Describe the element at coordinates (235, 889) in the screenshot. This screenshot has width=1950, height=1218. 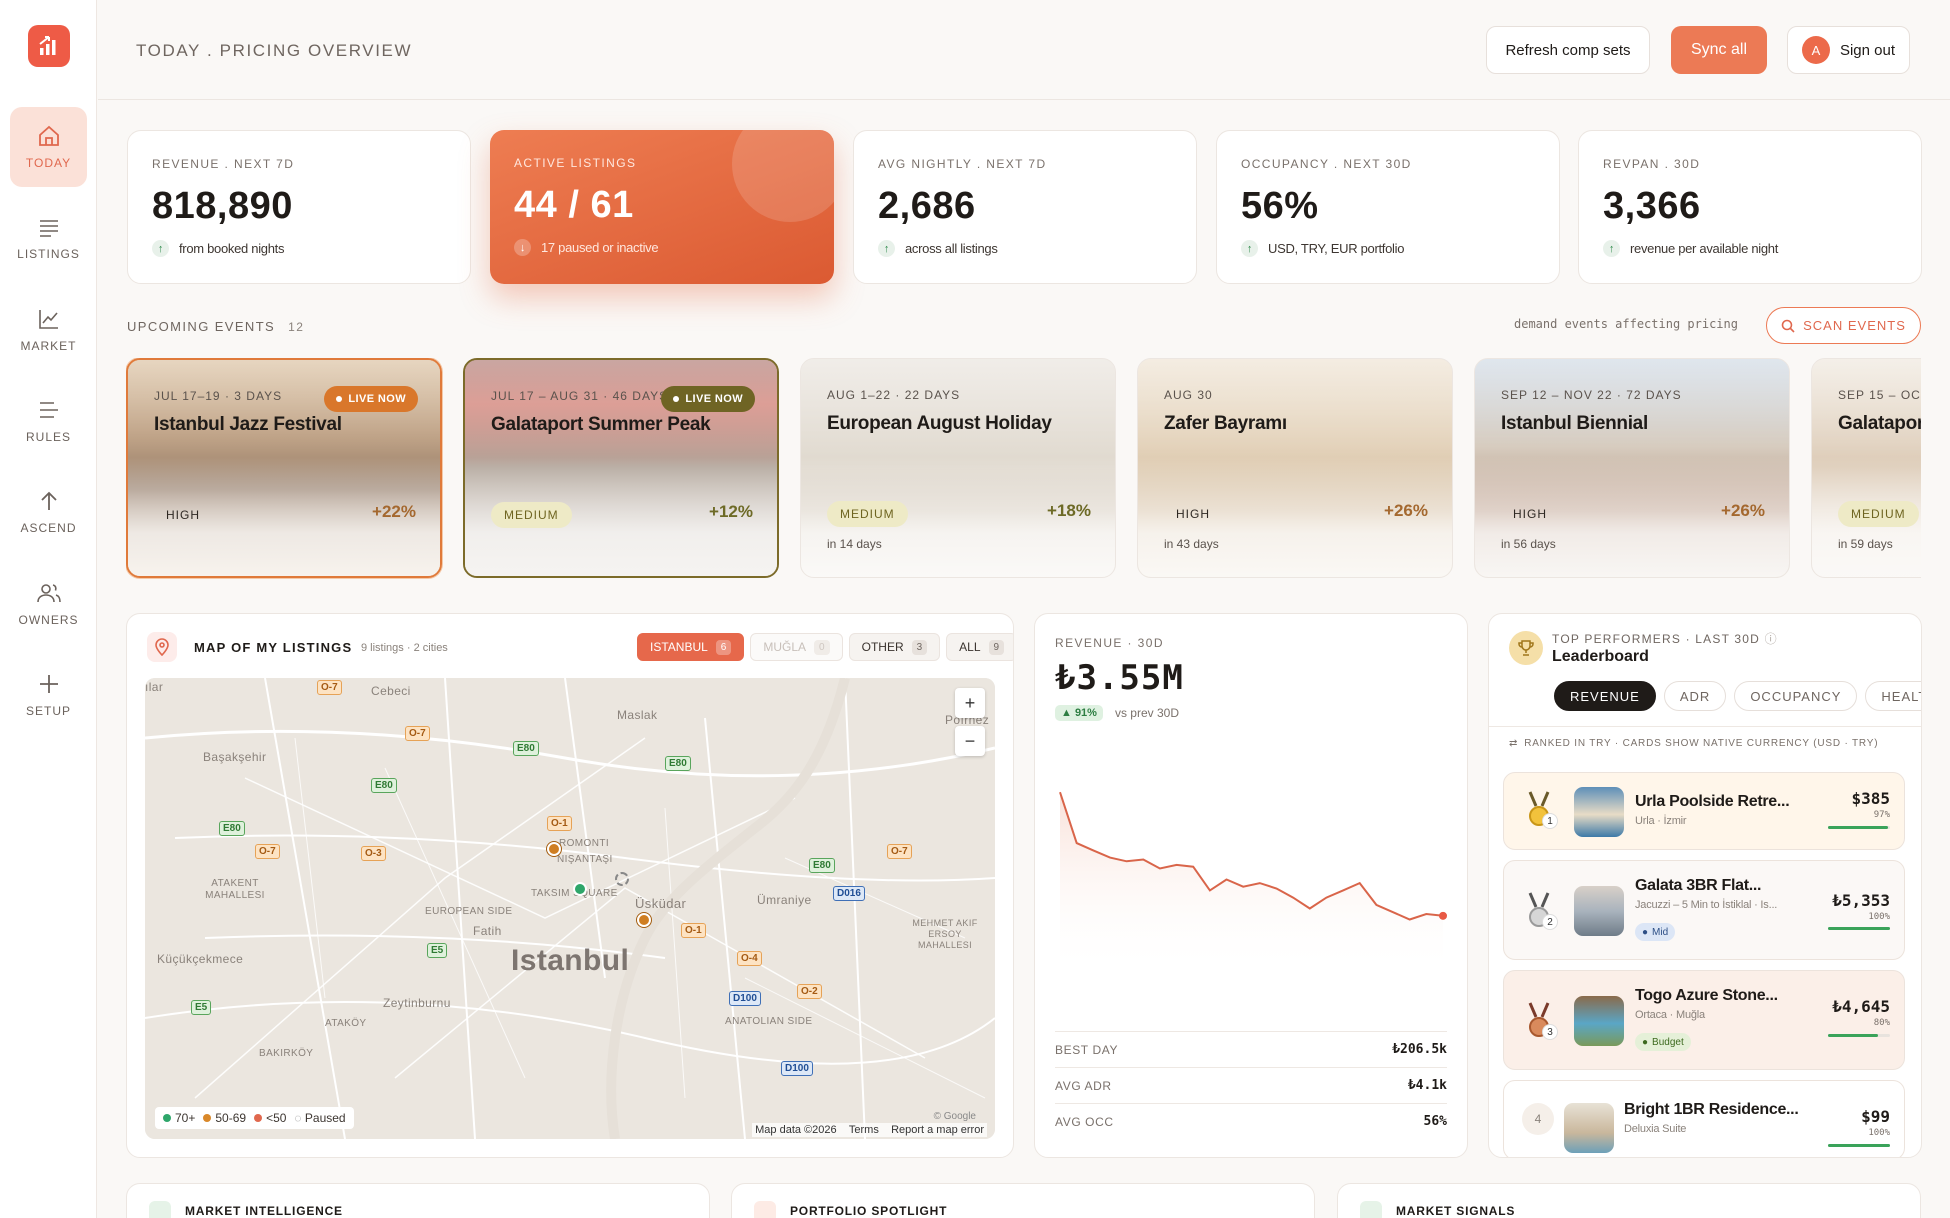
I see `place-label: ATAKENT MAHALLESI` at that location.